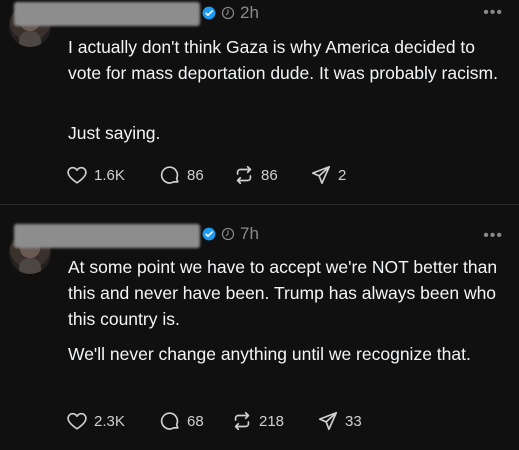  Describe the element at coordinates (249, 13) in the screenshot. I see `post-time: 2h` at that location.